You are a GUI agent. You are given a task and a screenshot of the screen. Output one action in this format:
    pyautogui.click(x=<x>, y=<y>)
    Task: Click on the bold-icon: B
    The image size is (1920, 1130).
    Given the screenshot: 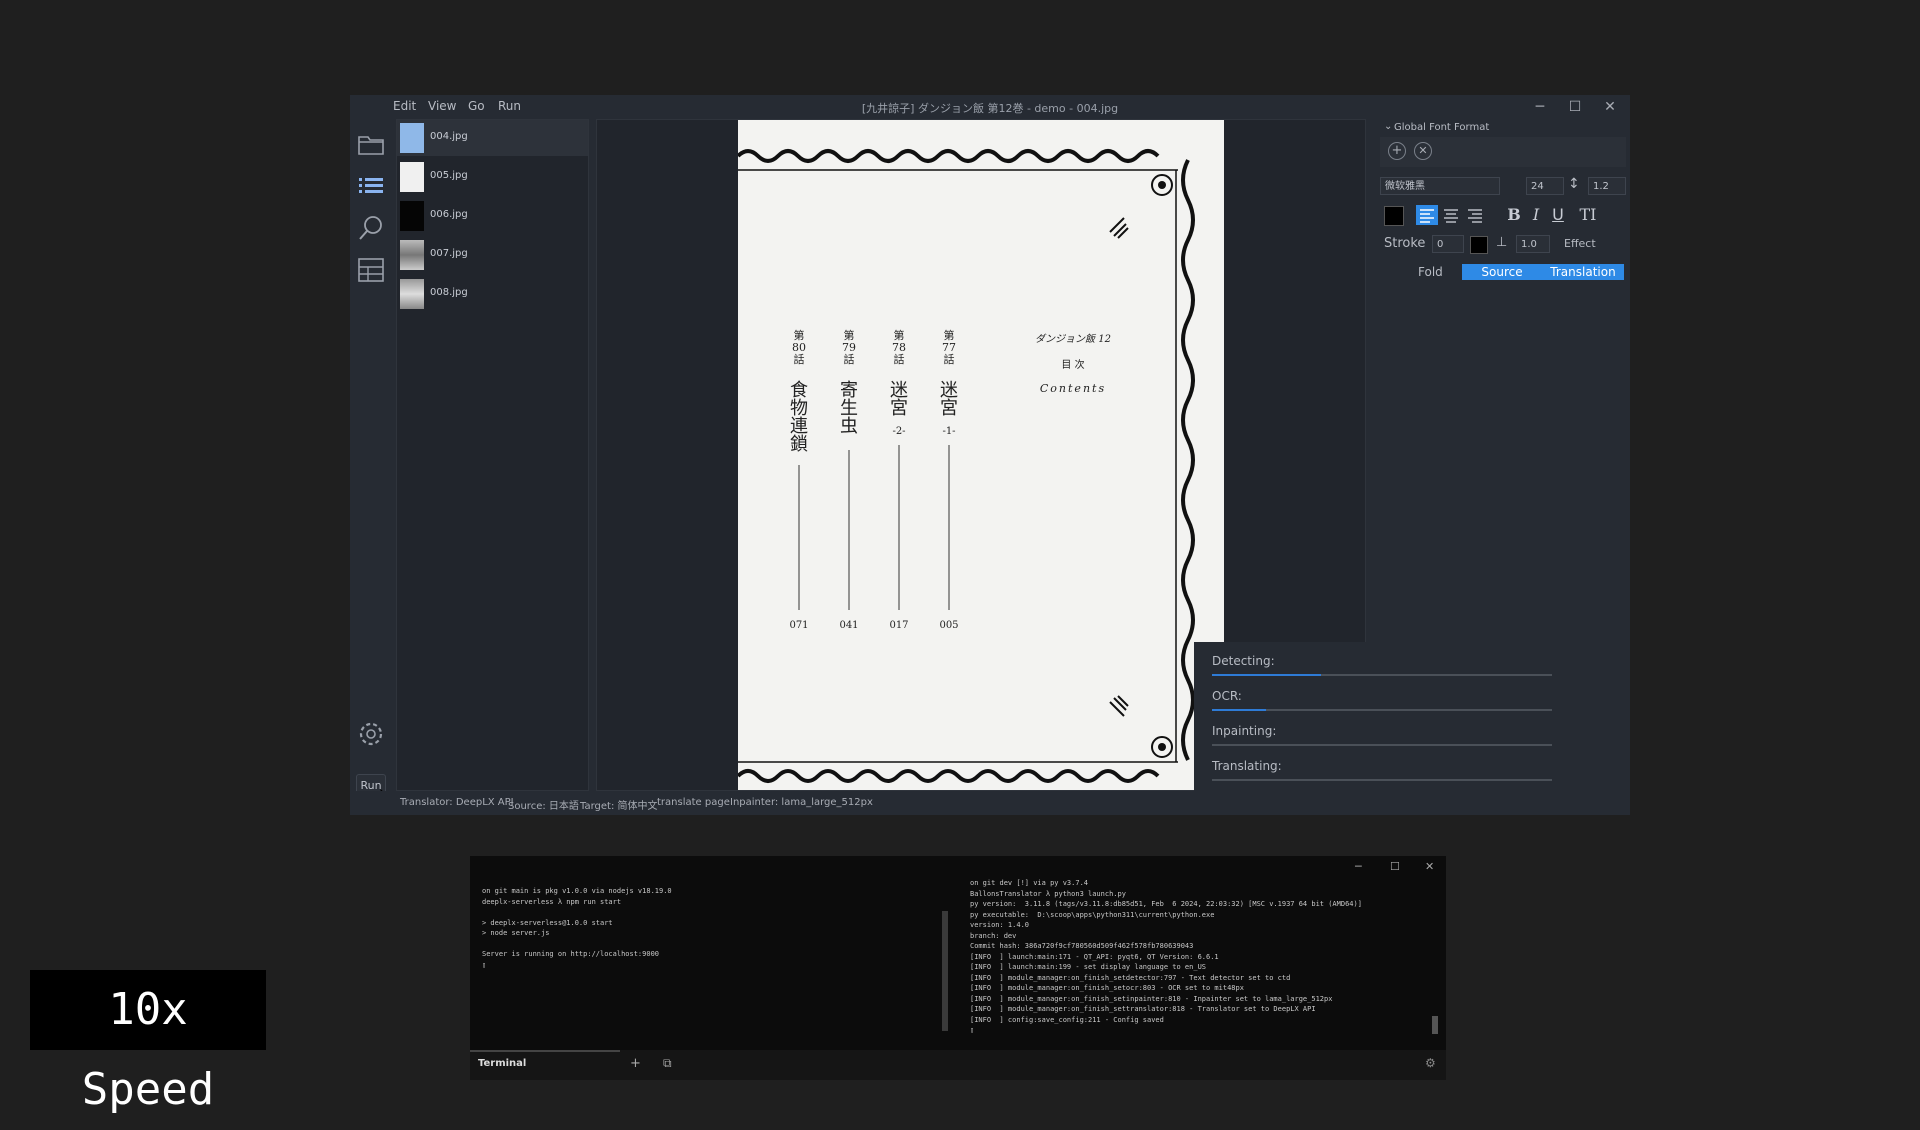 What is the action you would take?
    pyautogui.click(x=1514, y=215)
    